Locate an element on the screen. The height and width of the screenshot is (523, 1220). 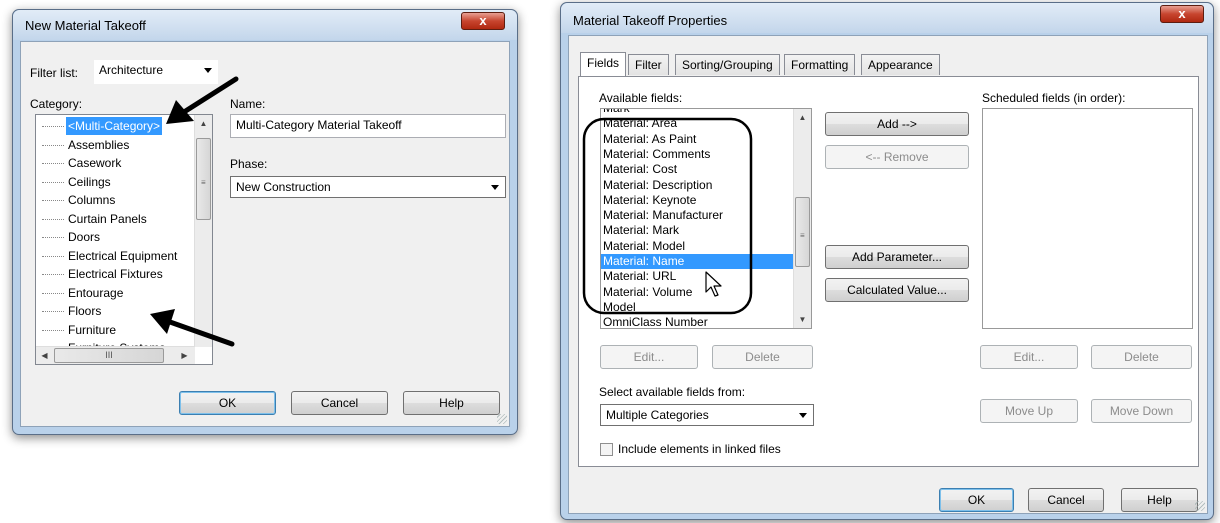
select-available-from-select: Multiple Categories is located at coordinates (707, 415).